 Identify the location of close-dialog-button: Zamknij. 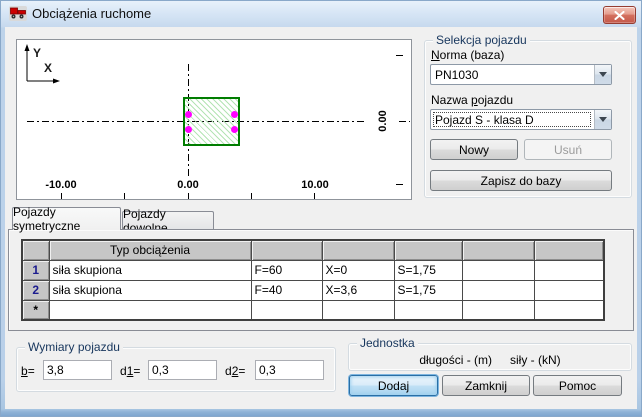
(486, 385).